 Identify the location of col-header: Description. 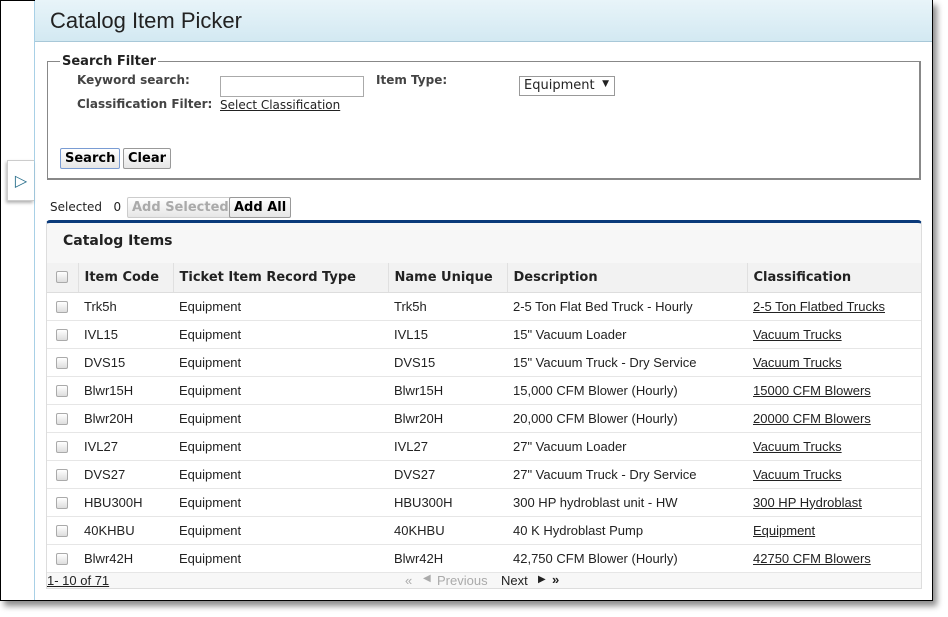
(626, 278).